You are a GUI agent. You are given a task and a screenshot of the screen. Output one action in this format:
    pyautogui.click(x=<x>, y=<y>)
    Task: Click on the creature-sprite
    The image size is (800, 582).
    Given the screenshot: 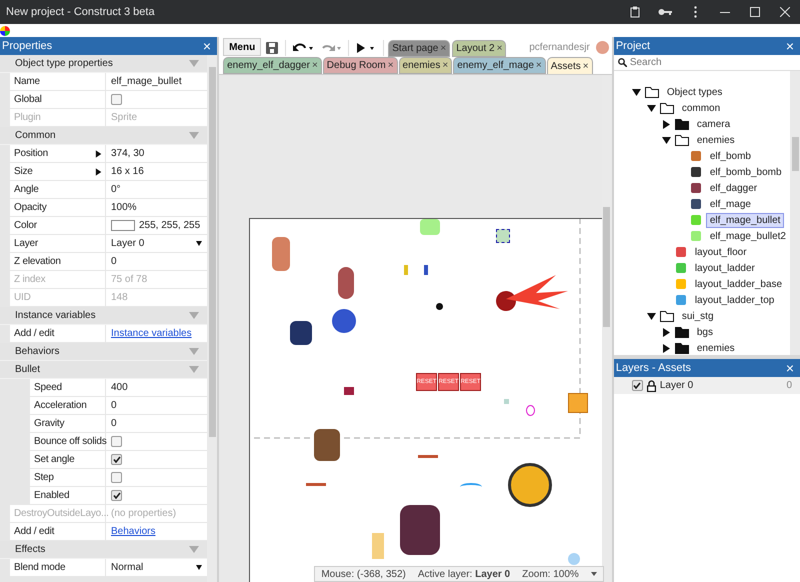 What is the action you would take?
    pyautogui.click(x=346, y=283)
    